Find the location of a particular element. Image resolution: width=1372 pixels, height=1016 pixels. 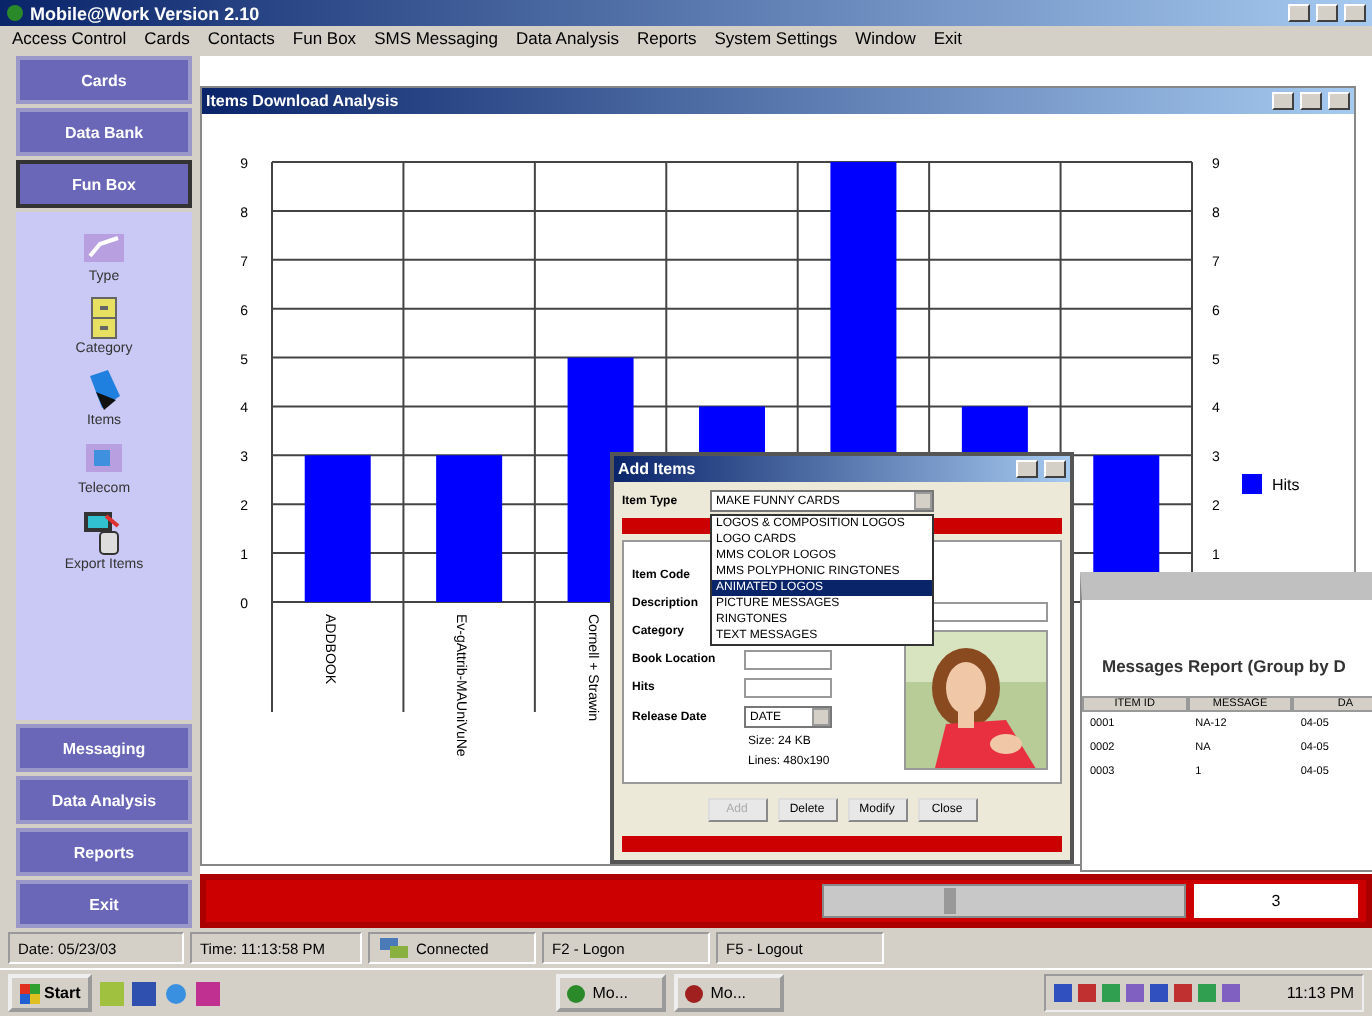

sidebar-button: Exit is located at coordinates (104, 904).